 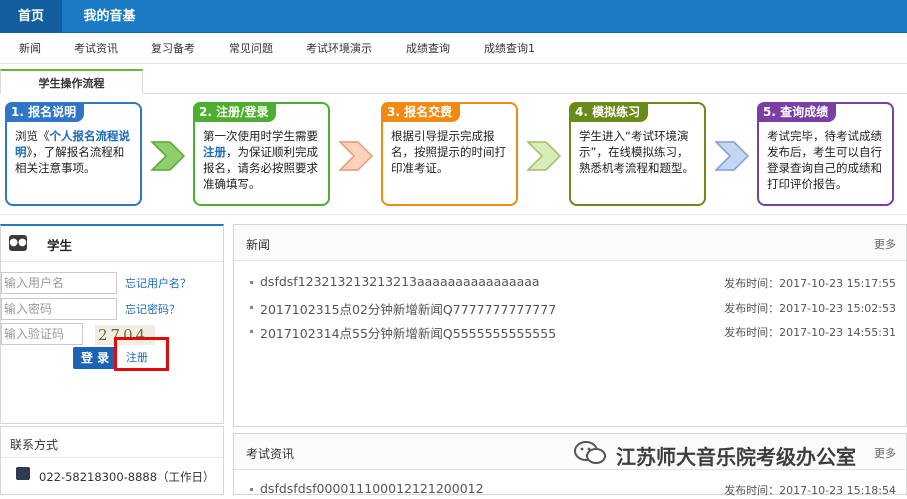 What do you see at coordinates (797, 112) in the screenshot?
I see `step-title: 5. 查询成绩` at bounding box center [797, 112].